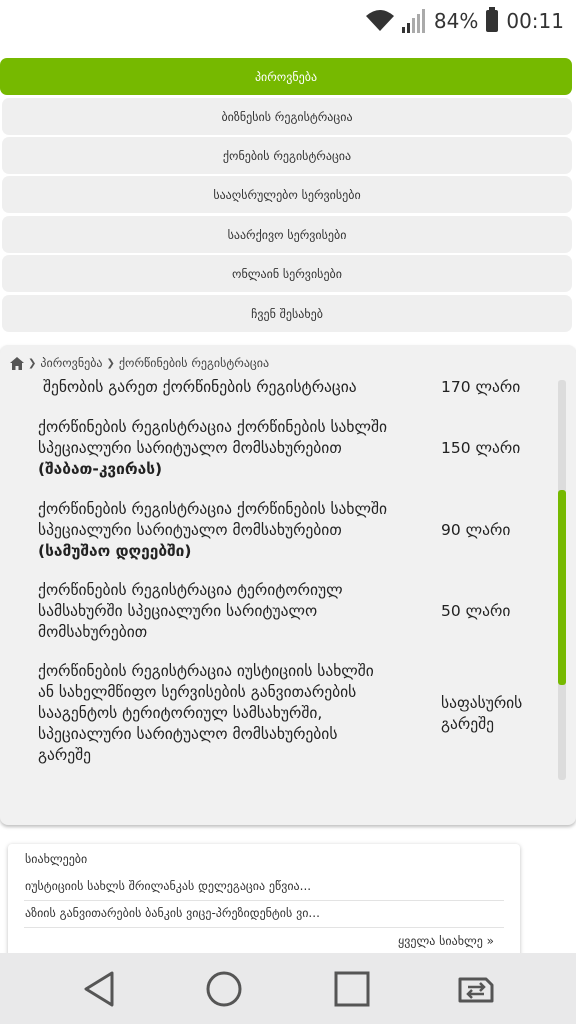 The image size is (576, 1024). Describe the element at coordinates (476, 530) in the screenshot. I see `service-row-price: 90 ლარი` at that location.